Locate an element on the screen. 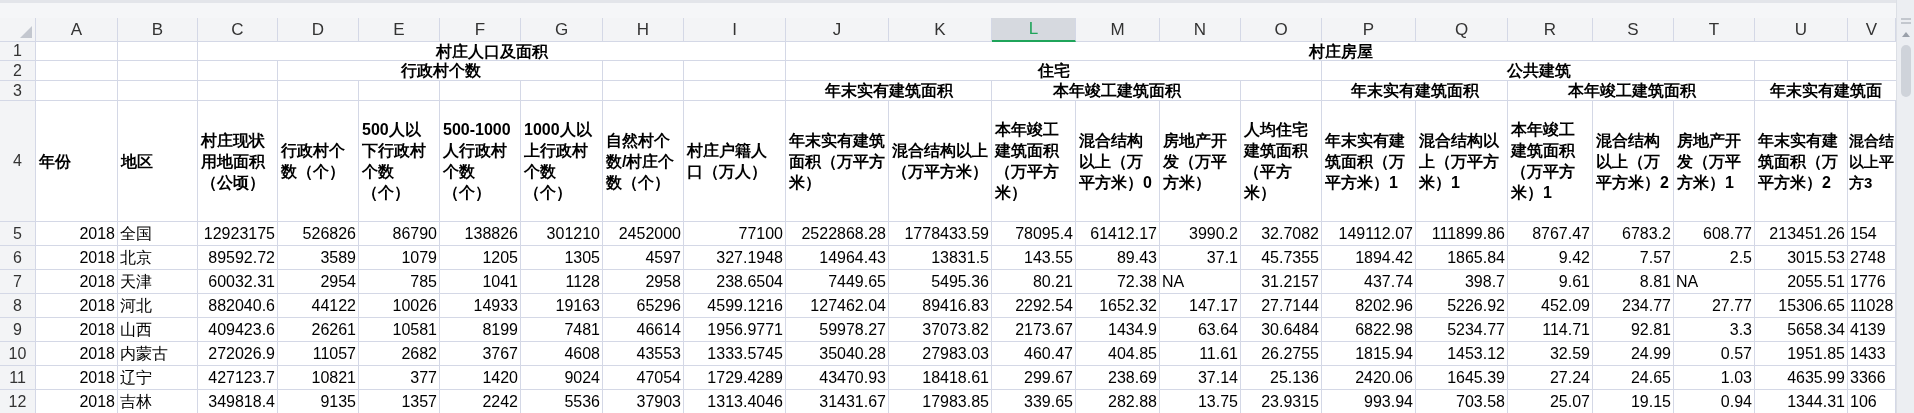 Image resolution: width=1914 pixels, height=413 pixels. table-cell: 5495.36 is located at coordinates (940, 282).